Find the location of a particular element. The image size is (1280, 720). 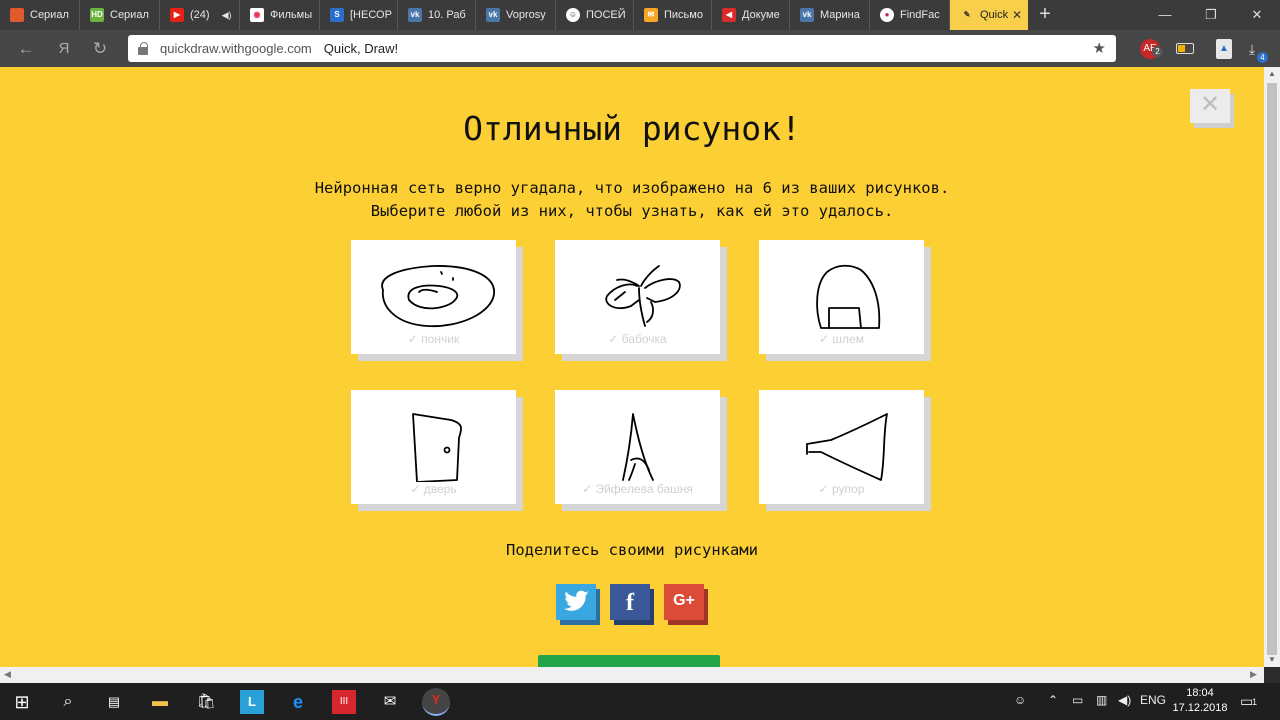

tray-chevron-icon: ⌃ is located at coordinates (1053, 700).